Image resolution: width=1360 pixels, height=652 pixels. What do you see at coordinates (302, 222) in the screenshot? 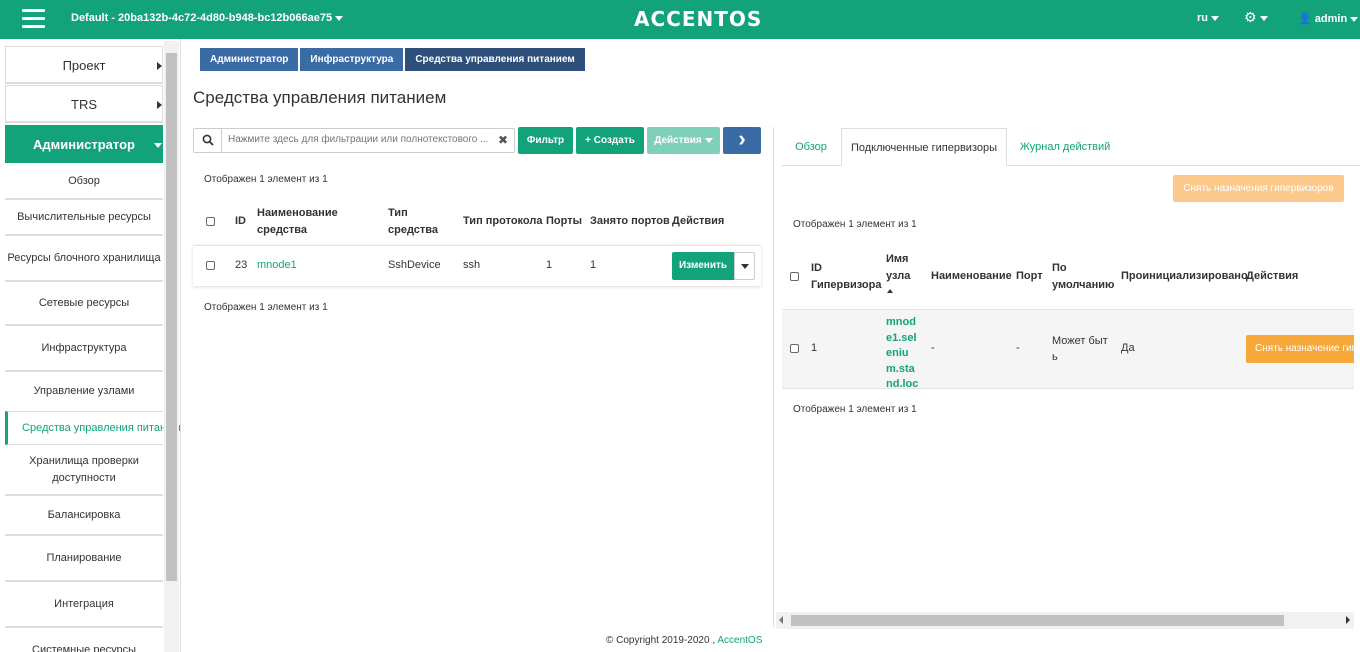
I see `column-header-name: Наименование средства` at bounding box center [302, 222].